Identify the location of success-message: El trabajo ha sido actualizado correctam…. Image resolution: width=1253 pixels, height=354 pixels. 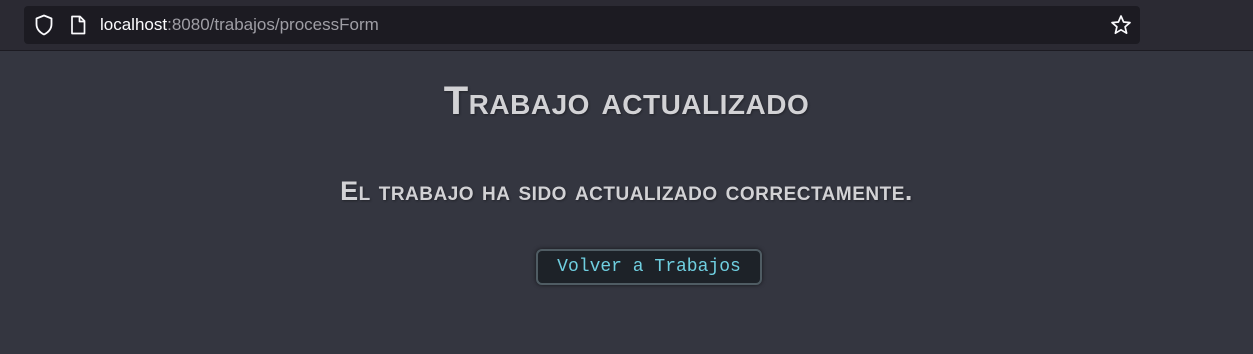
(626, 191).